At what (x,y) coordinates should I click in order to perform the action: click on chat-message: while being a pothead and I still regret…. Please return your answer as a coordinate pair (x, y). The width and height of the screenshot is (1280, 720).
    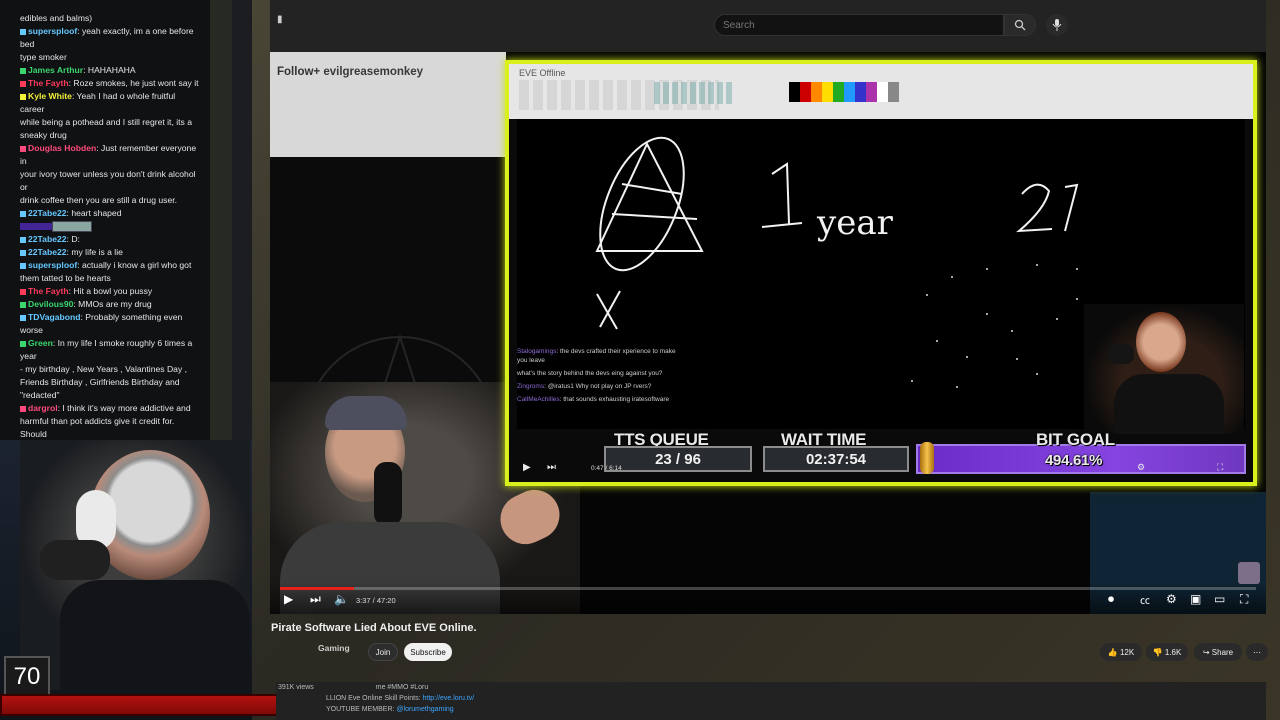
    Looking at the image, I should click on (110, 122).